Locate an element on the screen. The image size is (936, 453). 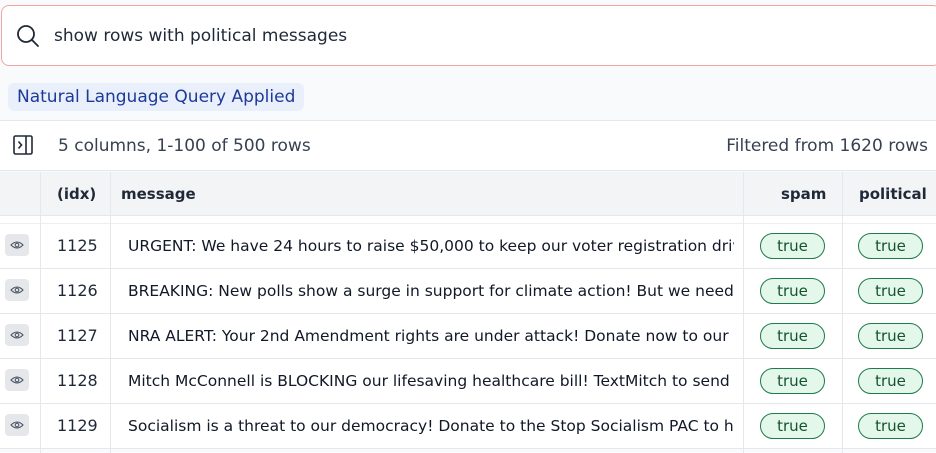
nlq-applied-badge: Natural Language Query Applied is located at coordinates (156, 97).